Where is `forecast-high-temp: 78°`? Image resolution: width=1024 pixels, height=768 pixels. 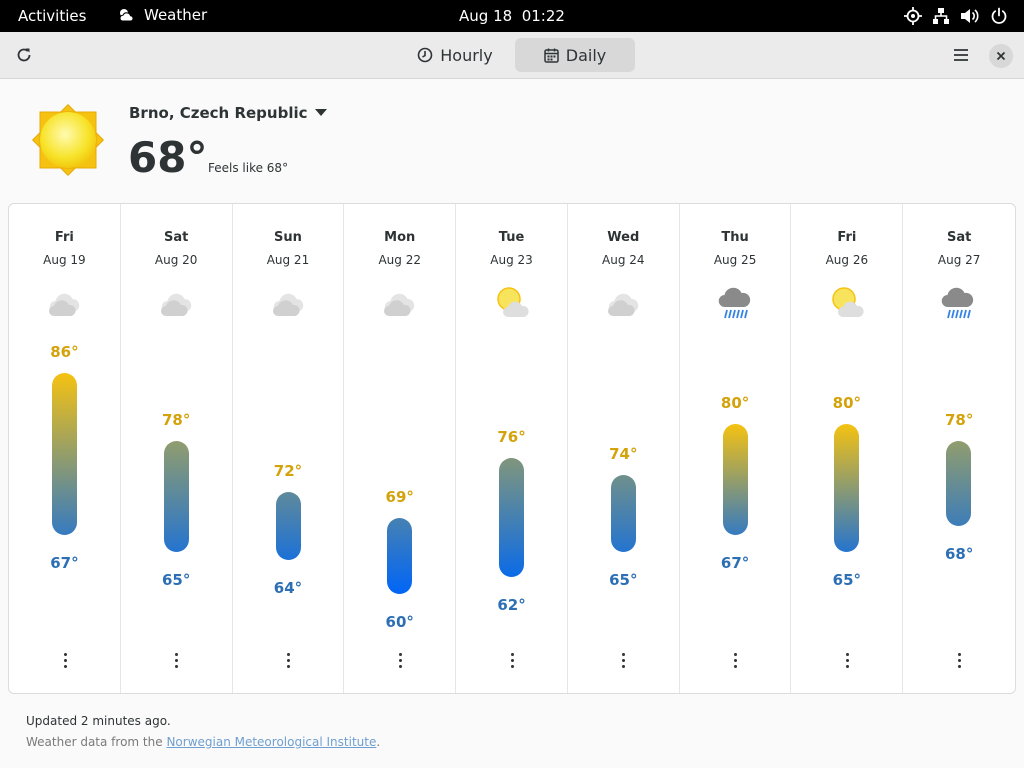 forecast-high-temp: 78° is located at coordinates (959, 420).